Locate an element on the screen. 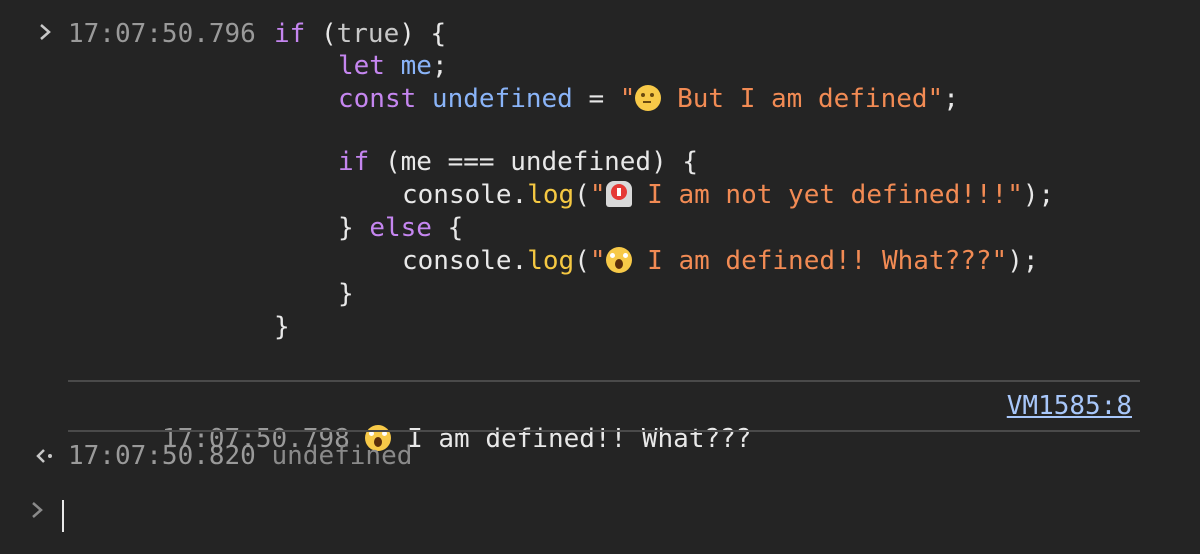 The image size is (1200, 554). code-token: = is located at coordinates (596, 99).